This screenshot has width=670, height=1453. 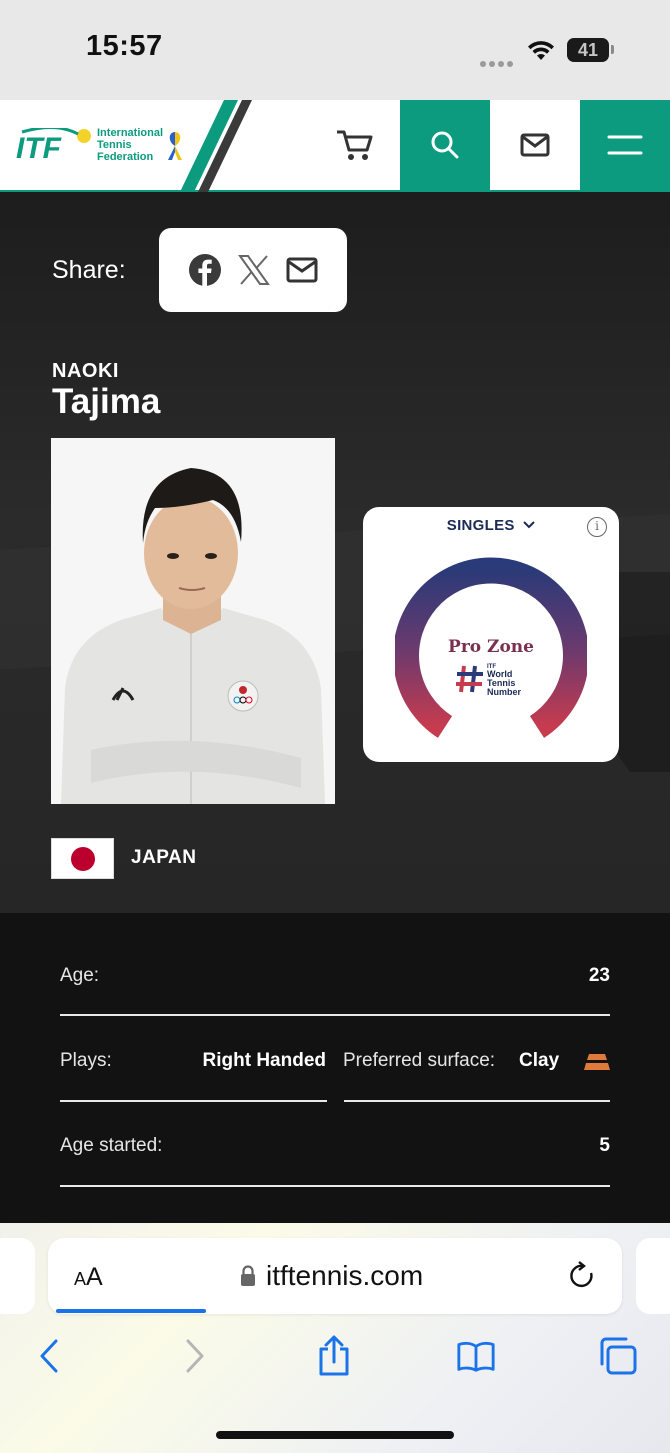 I want to click on text-size-button: AA, so click(x=88, y=1277).